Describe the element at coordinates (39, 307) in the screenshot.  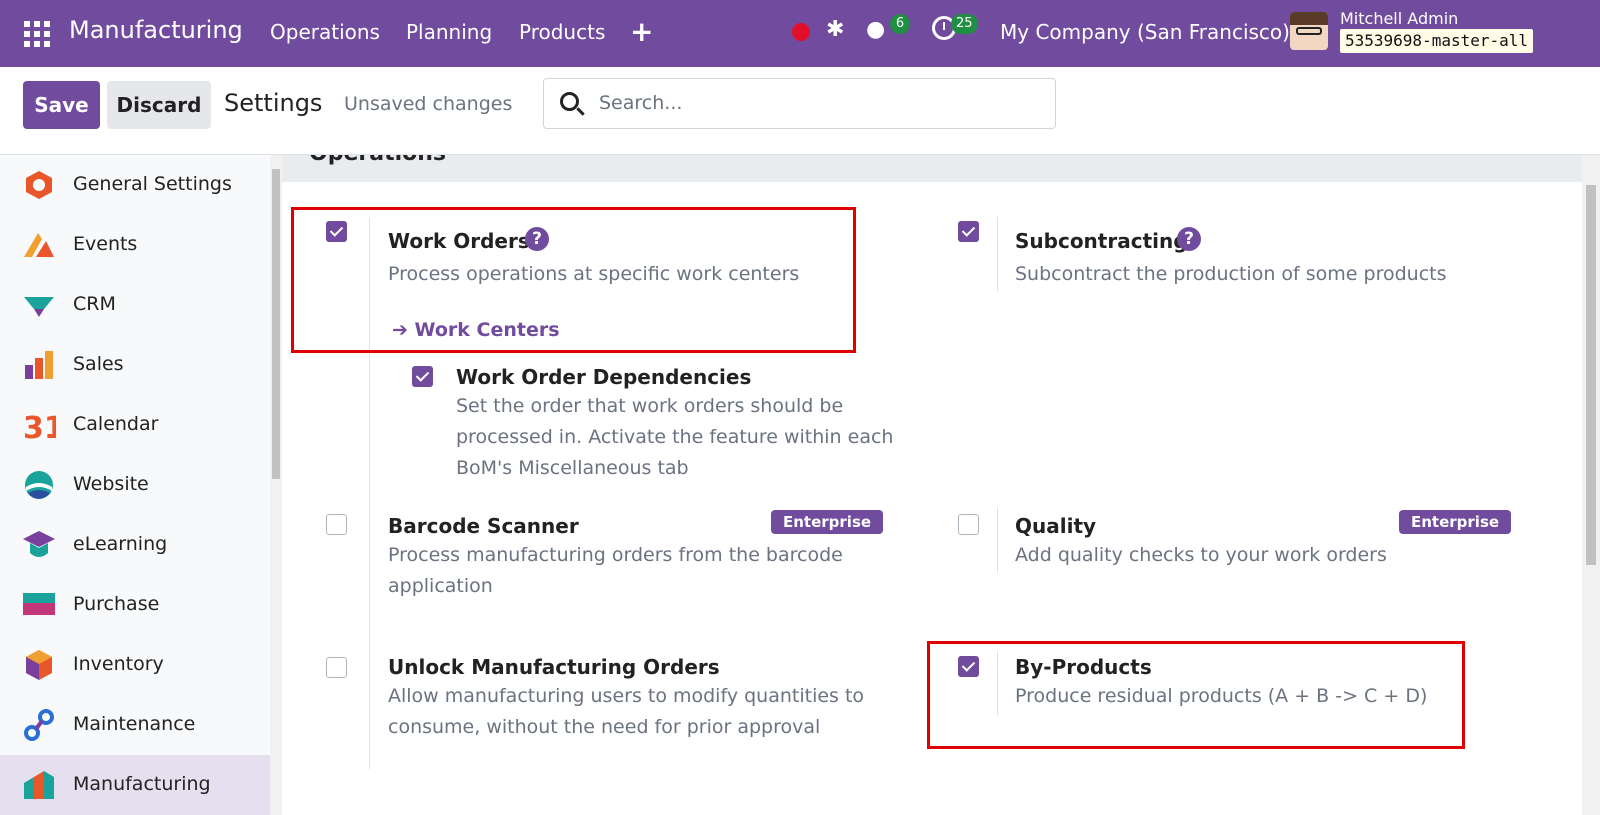
I see `crm-icon` at that location.